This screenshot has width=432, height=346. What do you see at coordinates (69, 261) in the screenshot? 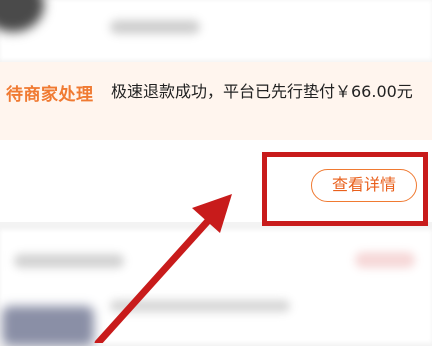
I see `blurred-shop-name` at bounding box center [69, 261].